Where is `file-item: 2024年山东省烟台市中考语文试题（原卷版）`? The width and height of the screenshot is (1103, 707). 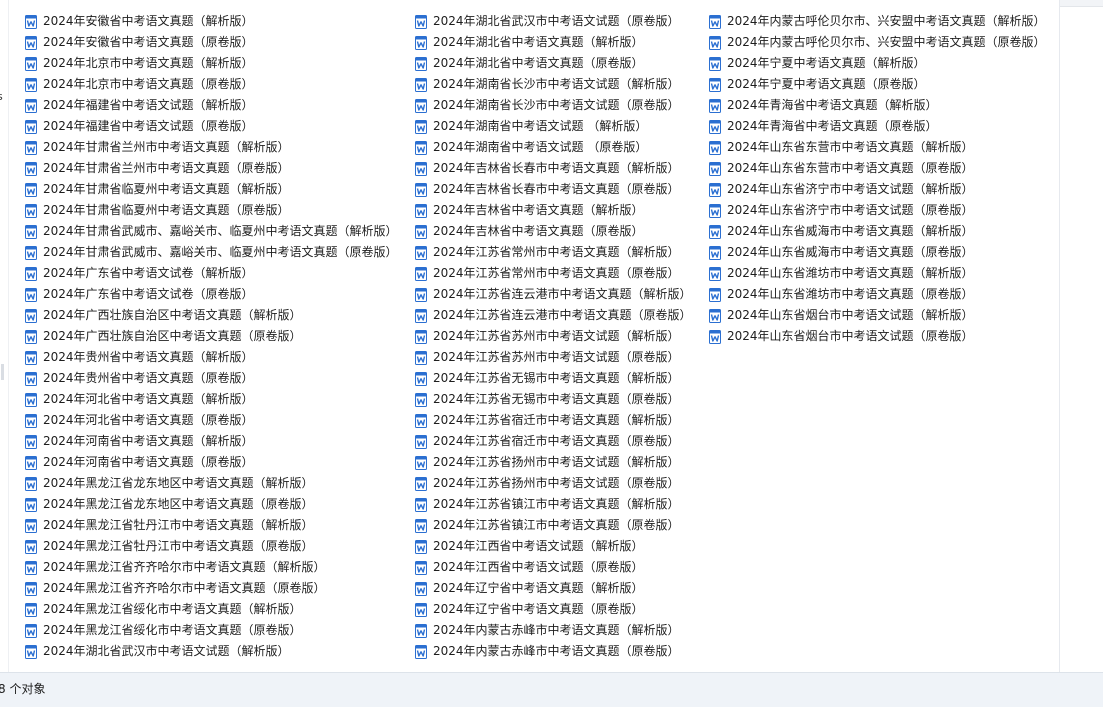
file-item: 2024年山东省烟台市中考语文试题（原卷版） is located at coordinates (877, 336).